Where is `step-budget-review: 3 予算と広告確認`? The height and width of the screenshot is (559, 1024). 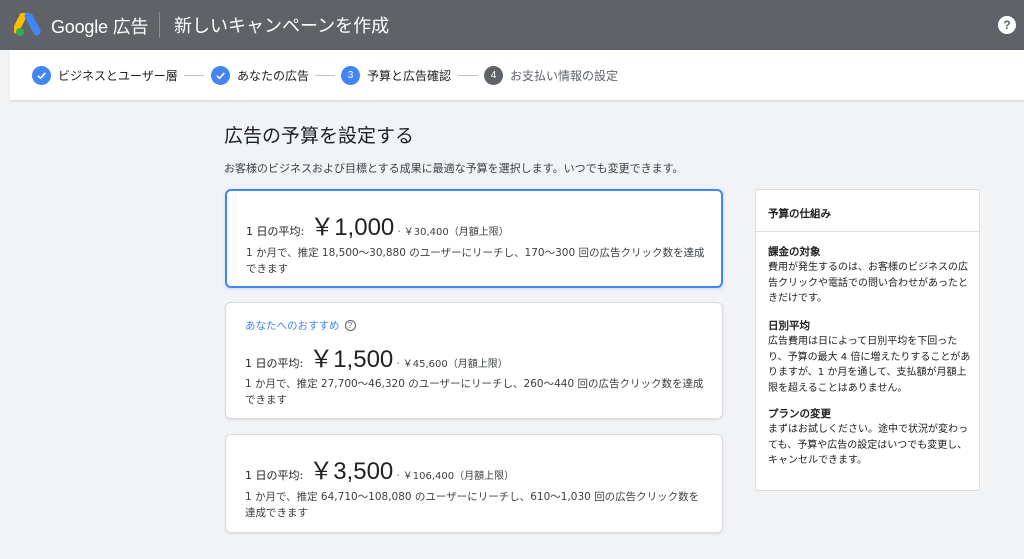 step-budget-review: 3 予算と広告確認 is located at coordinates (396, 75).